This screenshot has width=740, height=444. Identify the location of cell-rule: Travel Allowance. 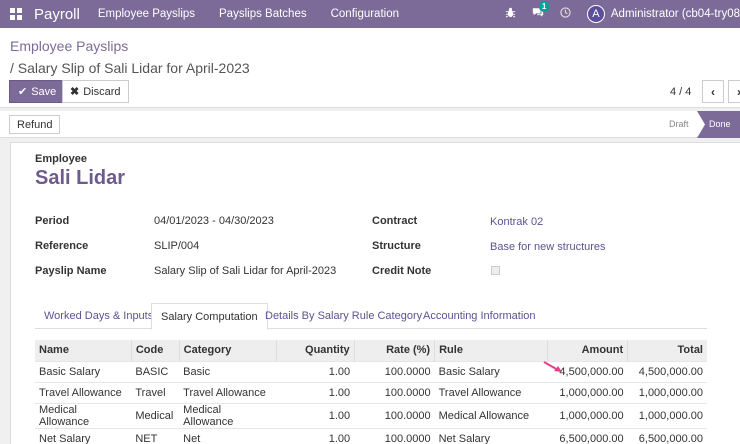
(491, 392).